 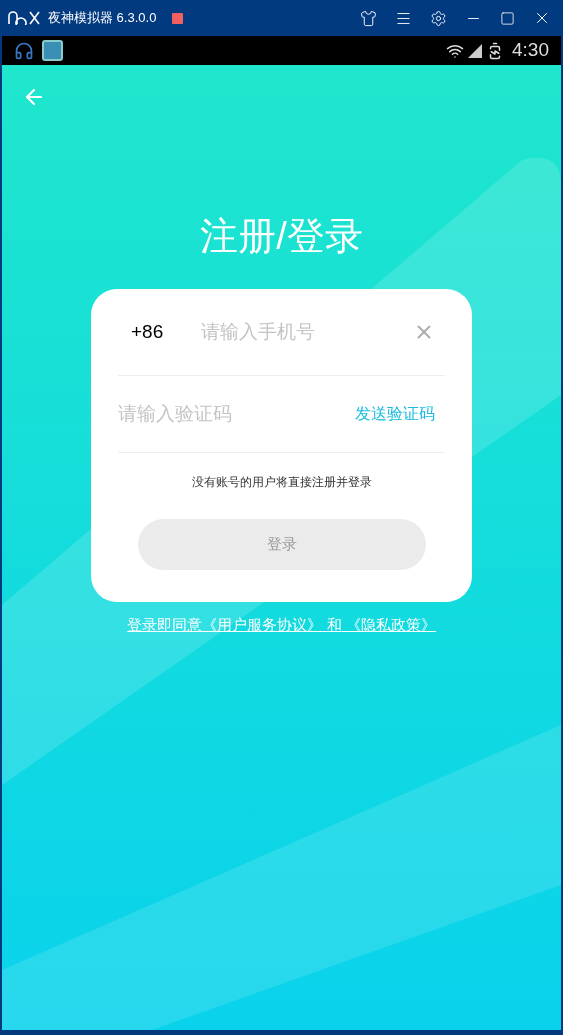 What do you see at coordinates (307, 332) in the screenshot?
I see `phone-field: 请输入手机号` at bounding box center [307, 332].